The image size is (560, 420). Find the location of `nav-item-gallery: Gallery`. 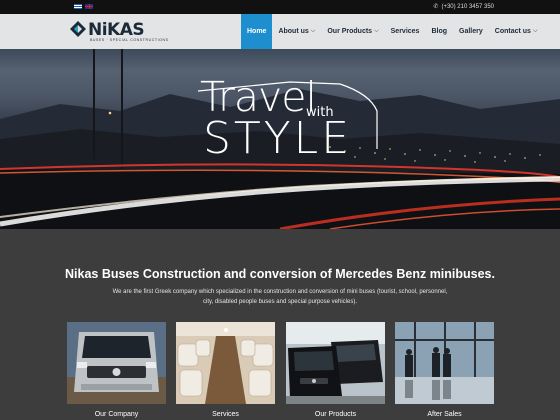

nav-item-gallery: Gallery is located at coordinates (471, 31).